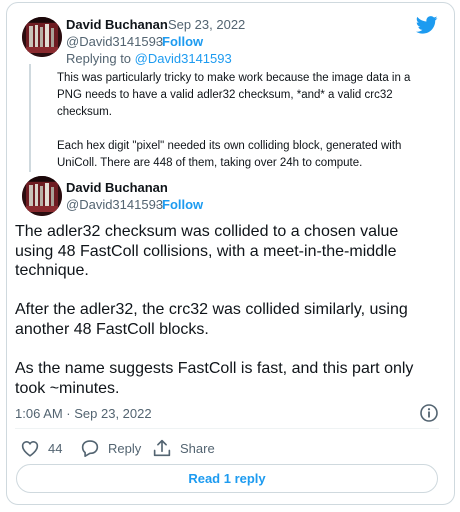 Image resolution: width=460 pixels, height=512 pixels. I want to click on share-action: Share, so click(183, 448).